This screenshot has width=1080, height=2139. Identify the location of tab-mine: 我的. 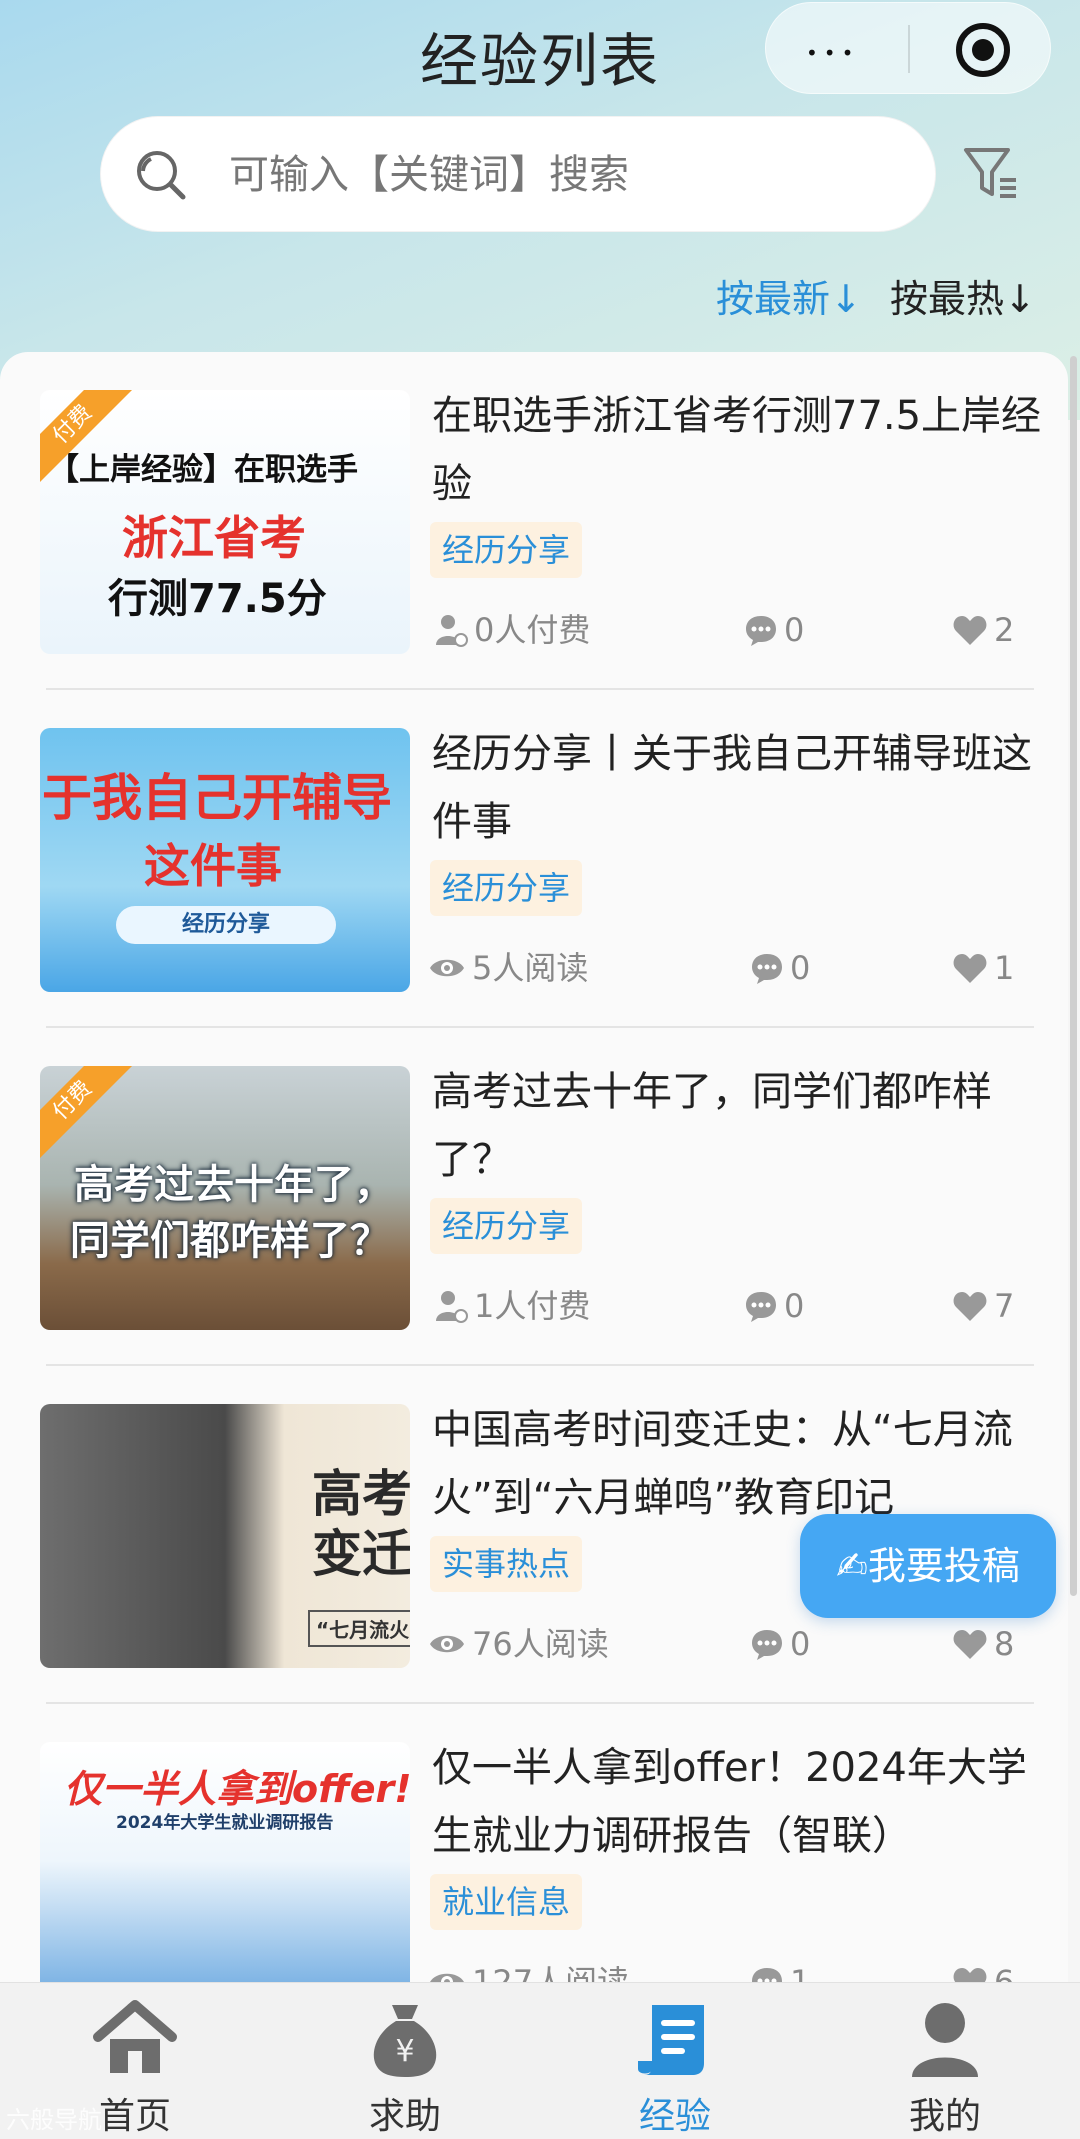
(945, 2061).